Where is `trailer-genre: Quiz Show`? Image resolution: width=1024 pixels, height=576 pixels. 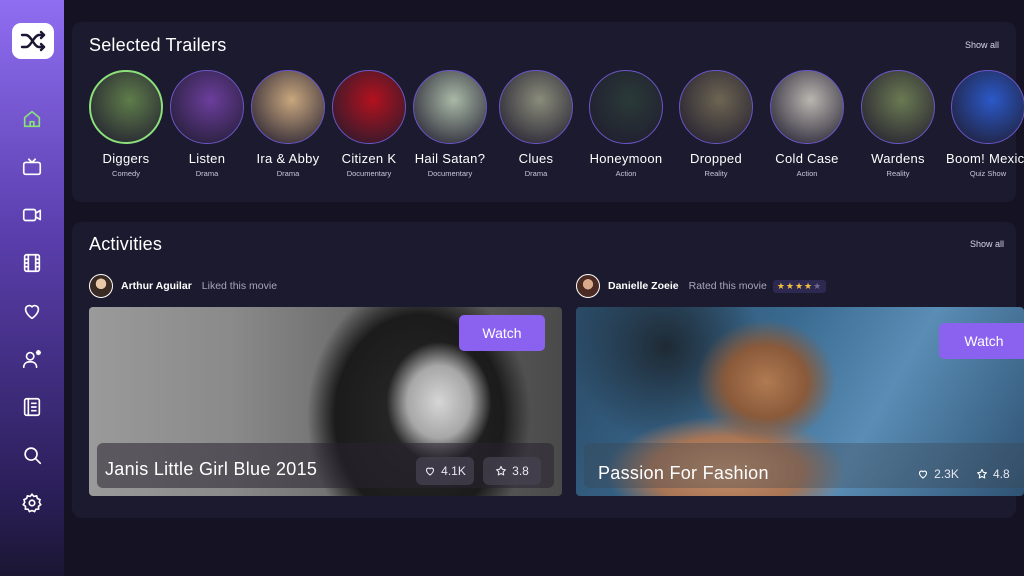
trailer-genre: Quiz Show is located at coordinates (988, 173).